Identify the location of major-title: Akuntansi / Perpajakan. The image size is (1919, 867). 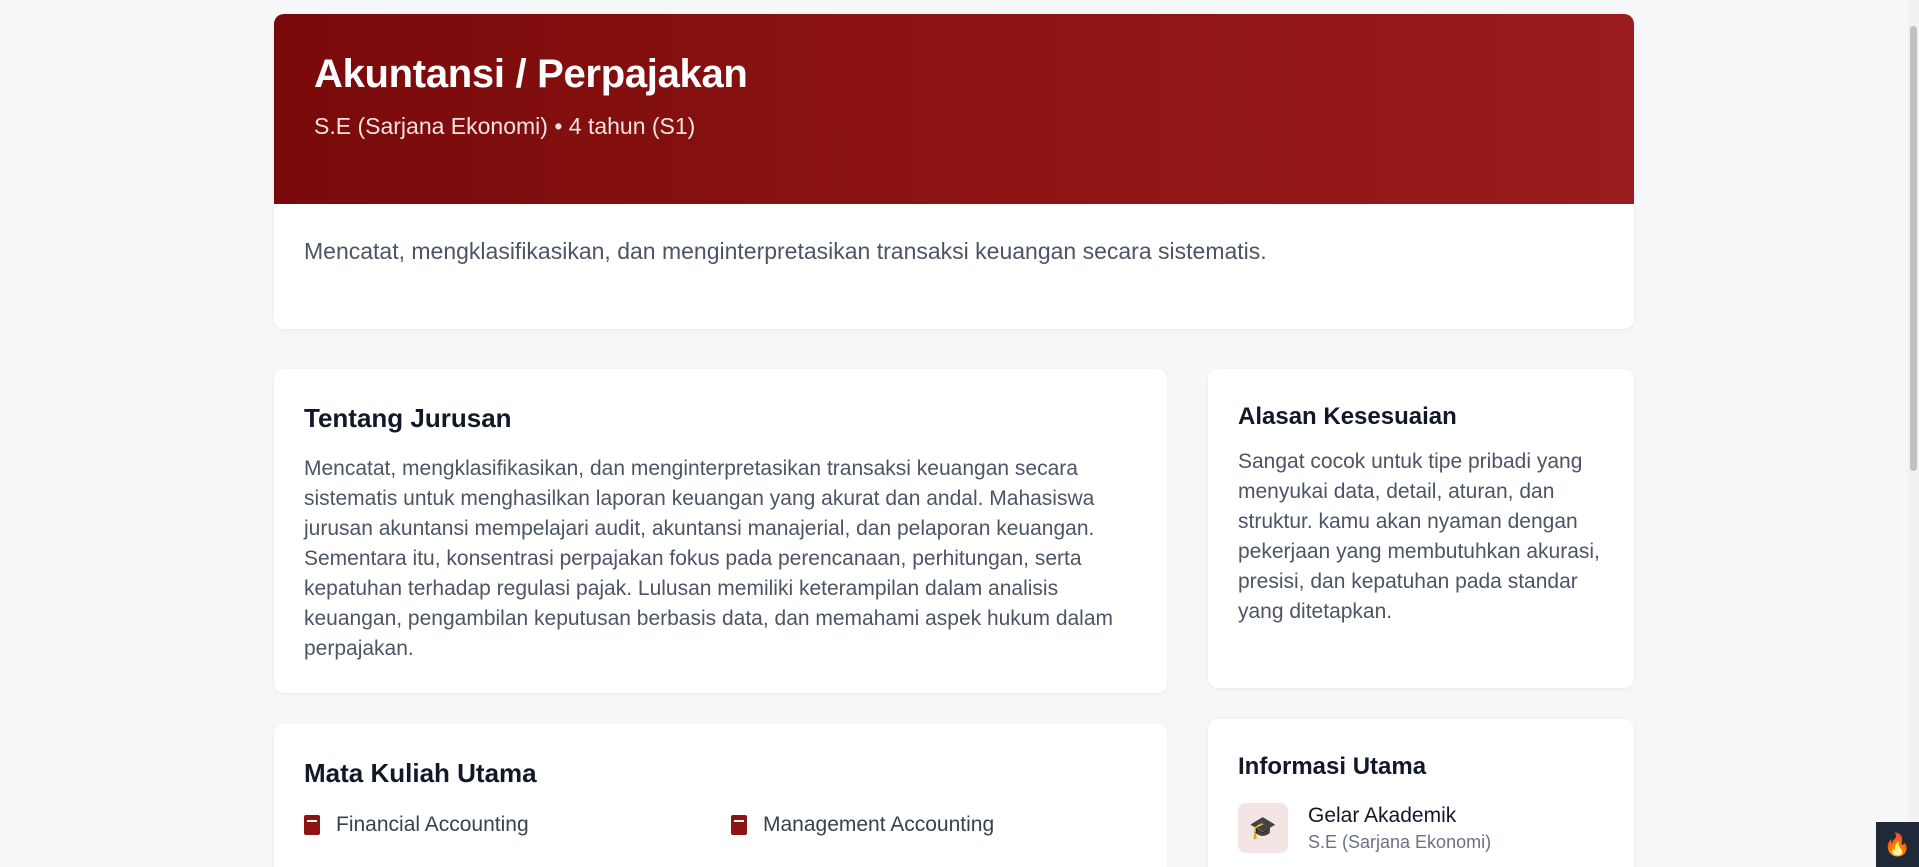
(531, 74).